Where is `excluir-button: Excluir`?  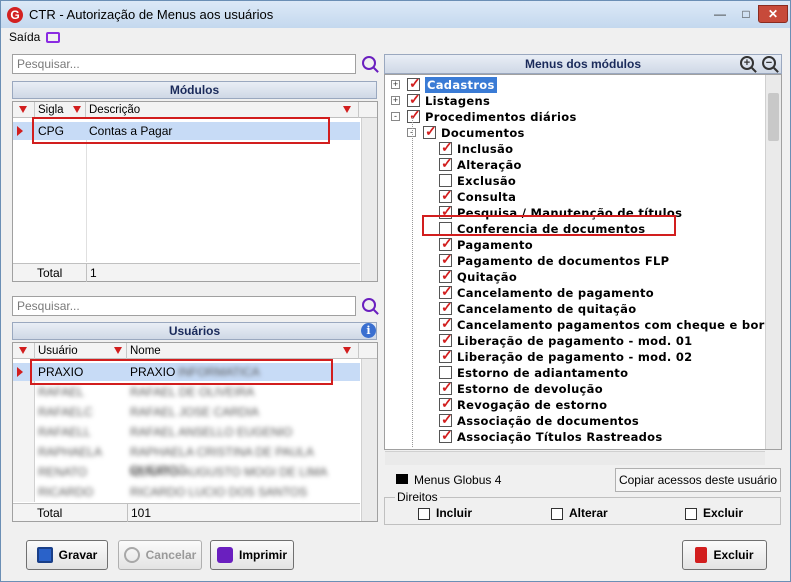
excluir-button: Excluir is located at coordinates (724, 555).